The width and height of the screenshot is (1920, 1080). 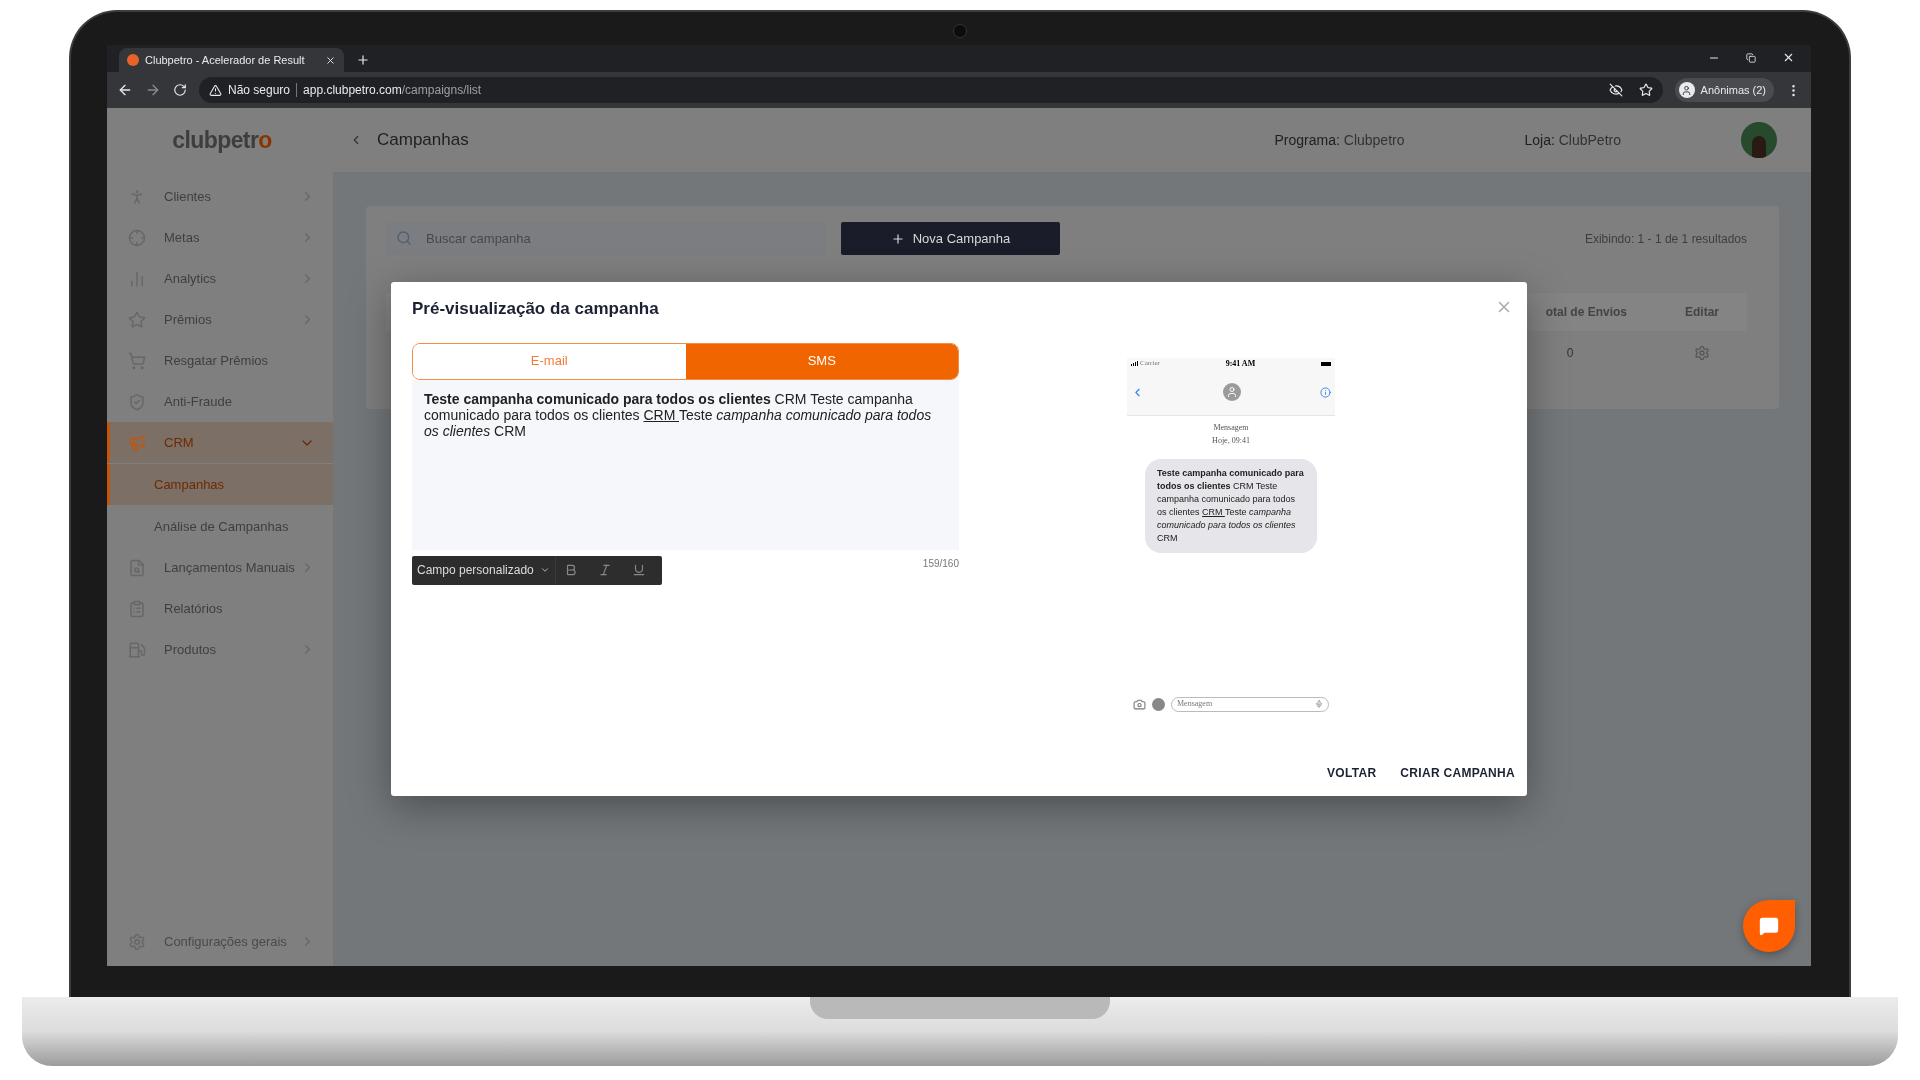 What do you see at coordinates (220, 196) in the screenshot?
I see `sidebar-item: Clientes` at bounding box center [220, 196].